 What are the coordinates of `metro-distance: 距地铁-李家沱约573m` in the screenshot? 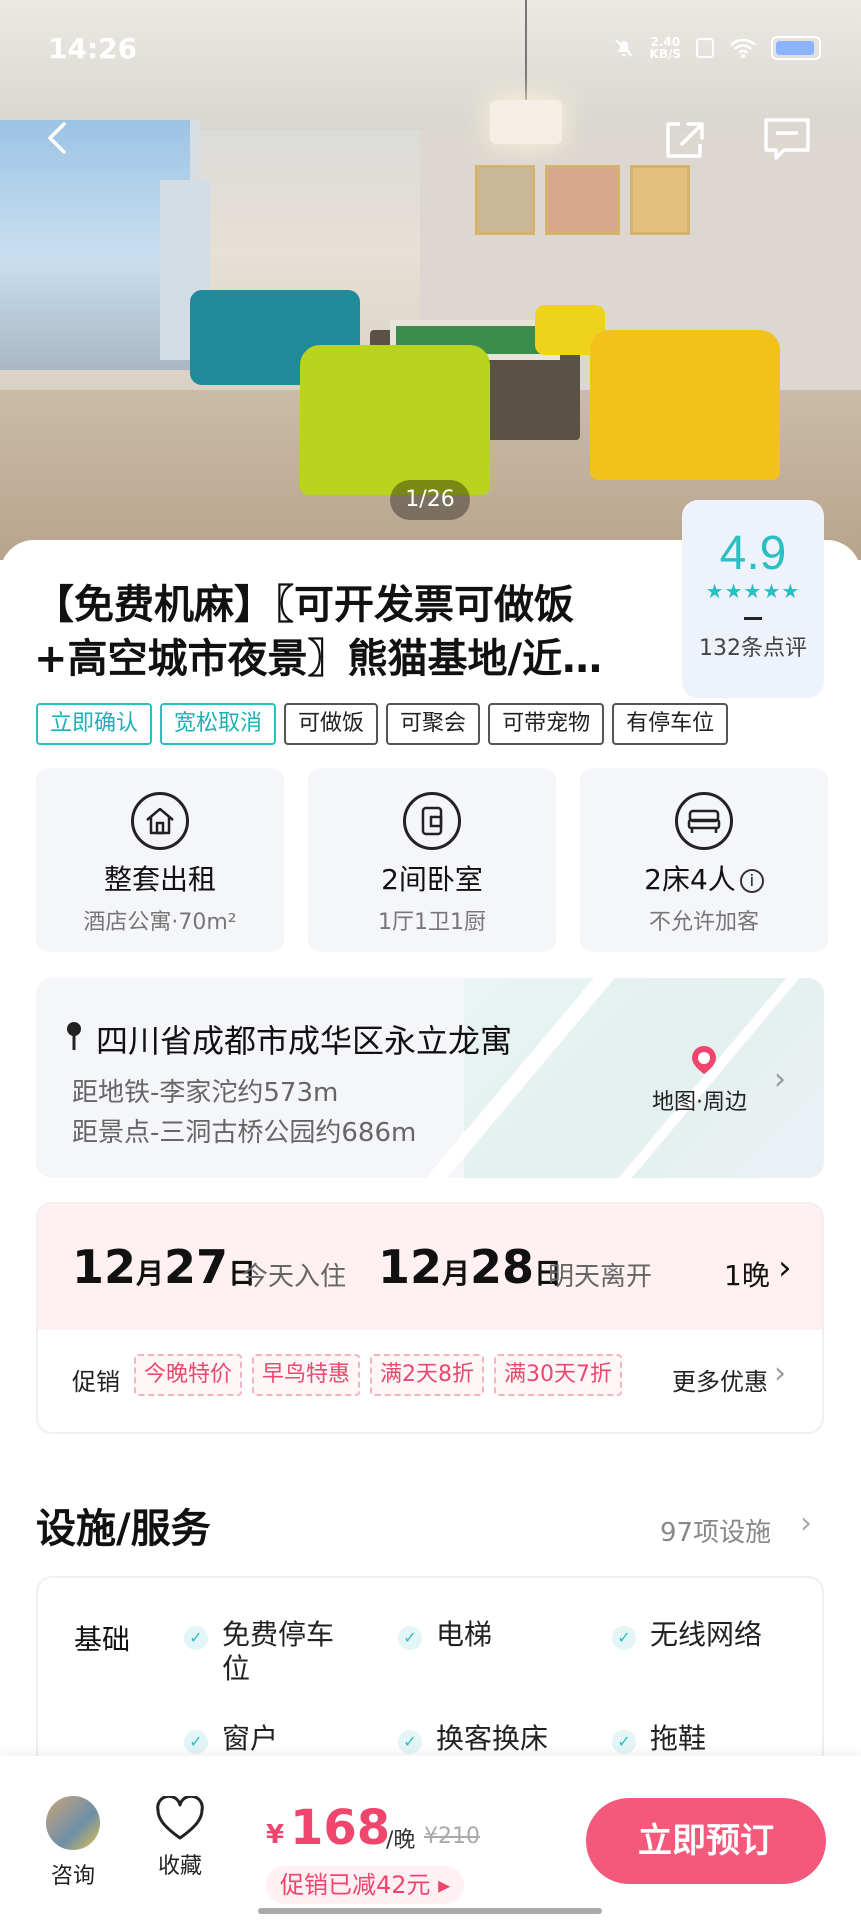 It's located at (205, 1093).